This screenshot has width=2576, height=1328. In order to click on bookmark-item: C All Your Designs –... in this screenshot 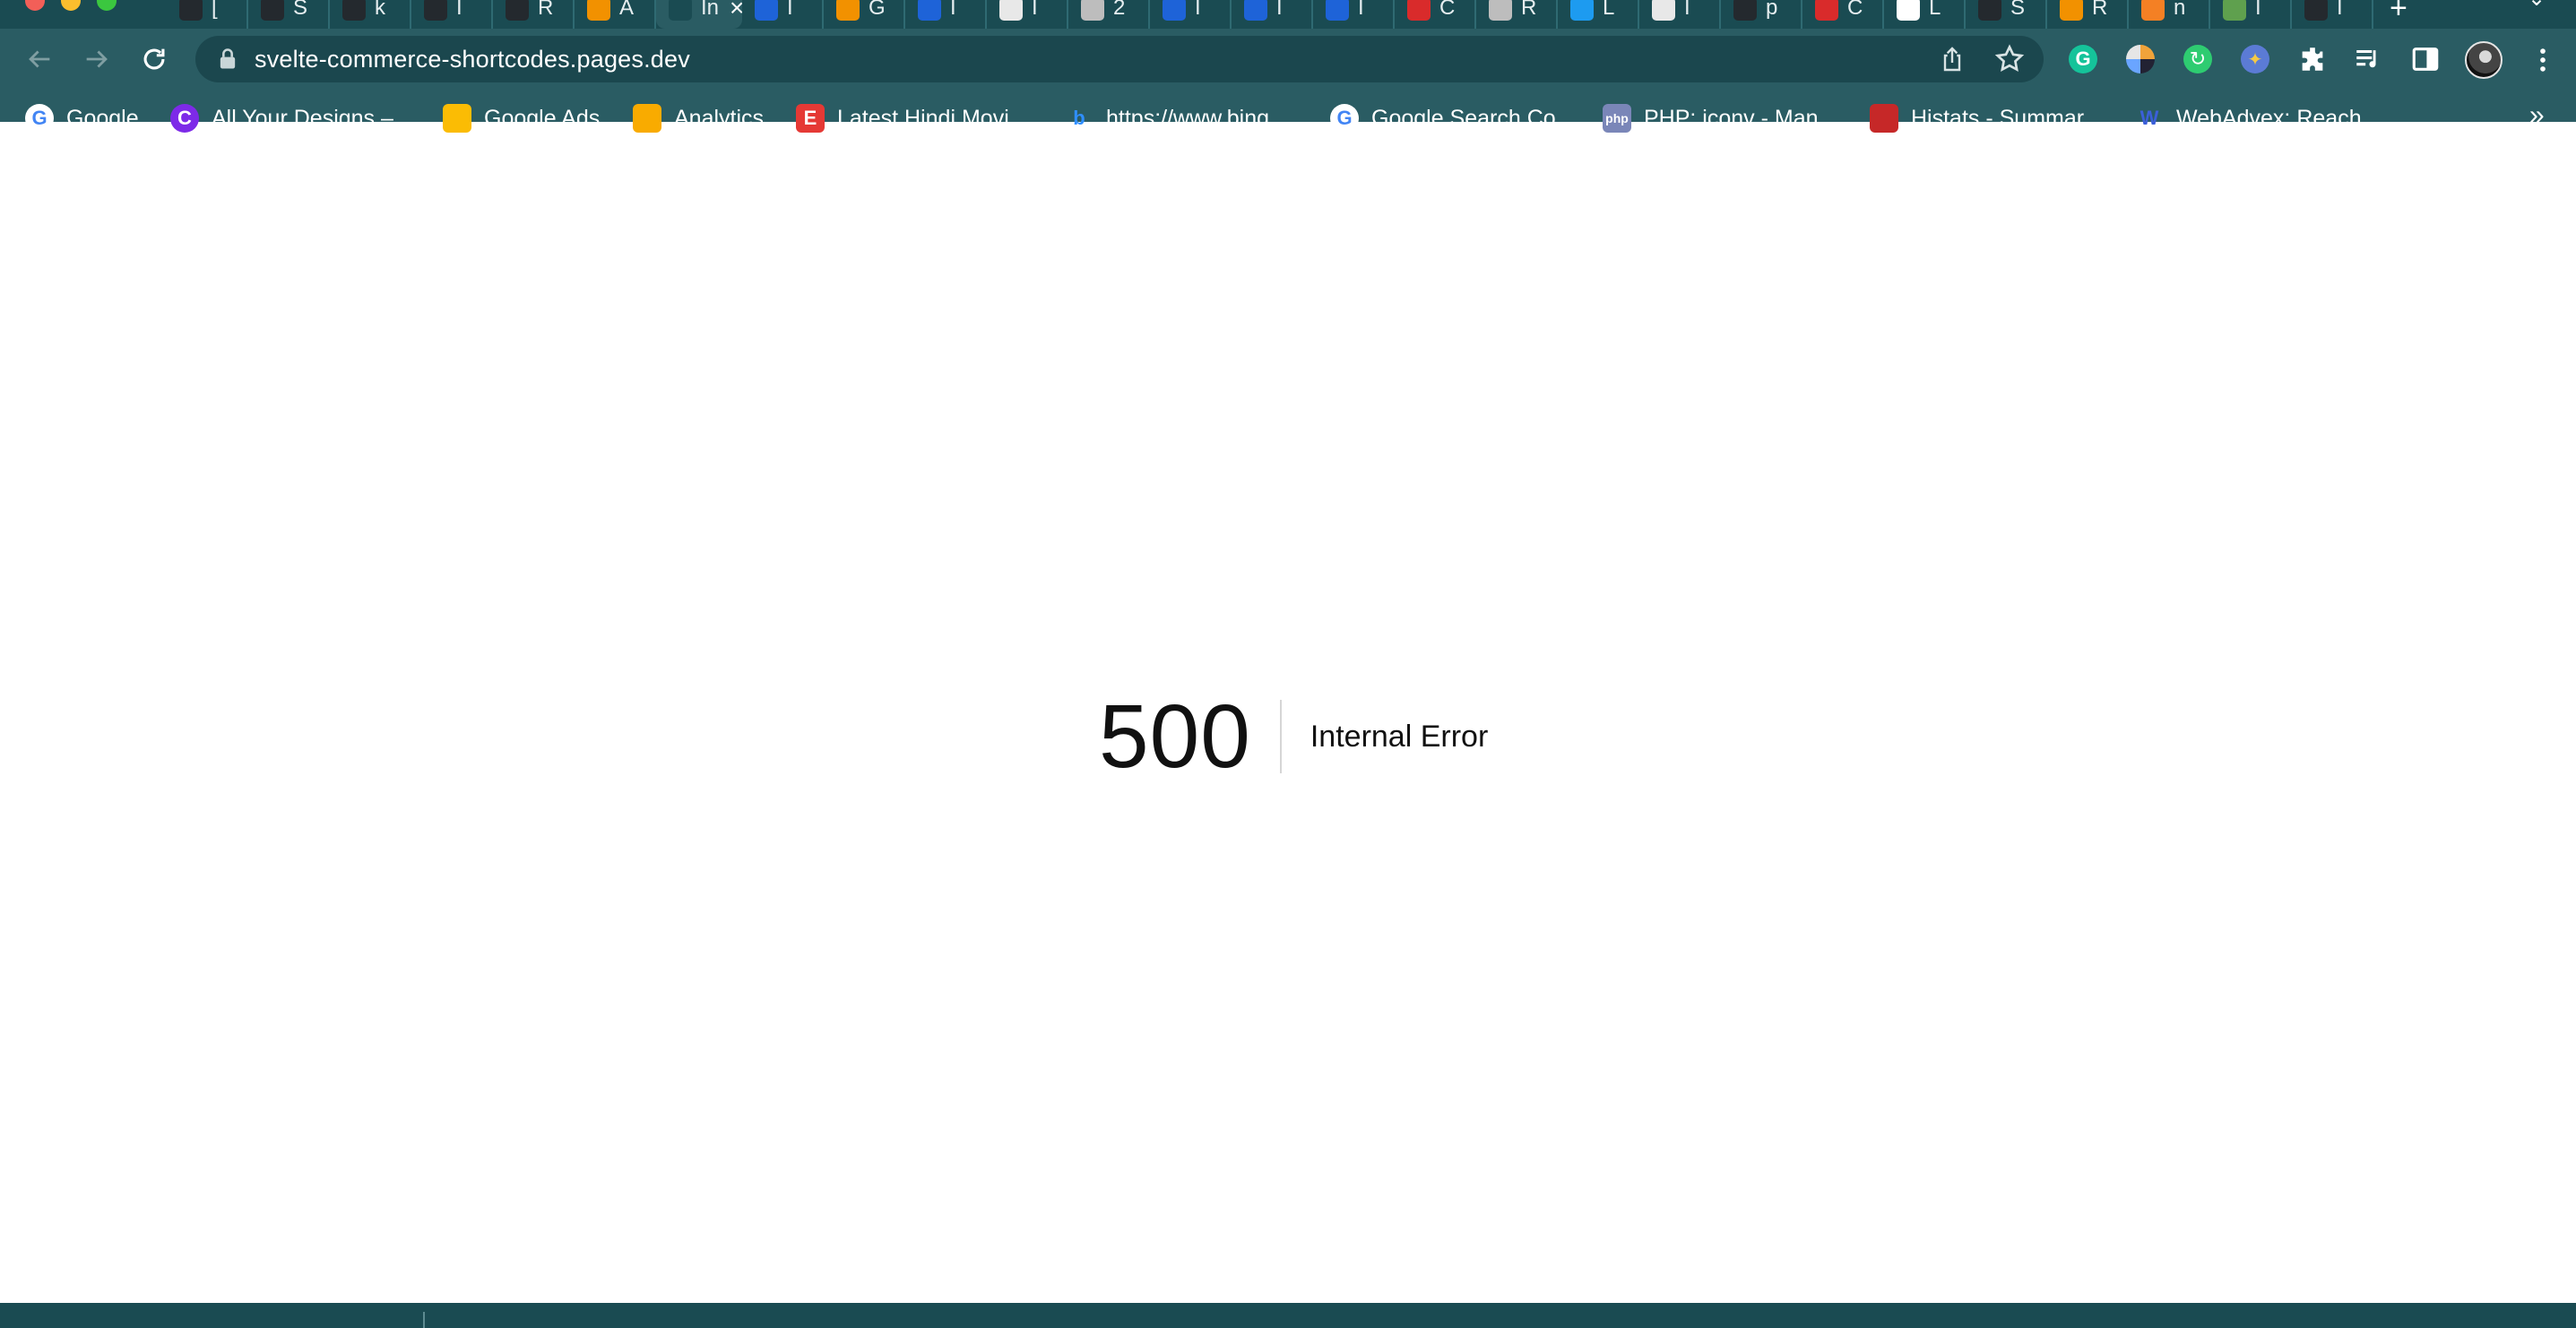, I will do `click(291, 118)`.